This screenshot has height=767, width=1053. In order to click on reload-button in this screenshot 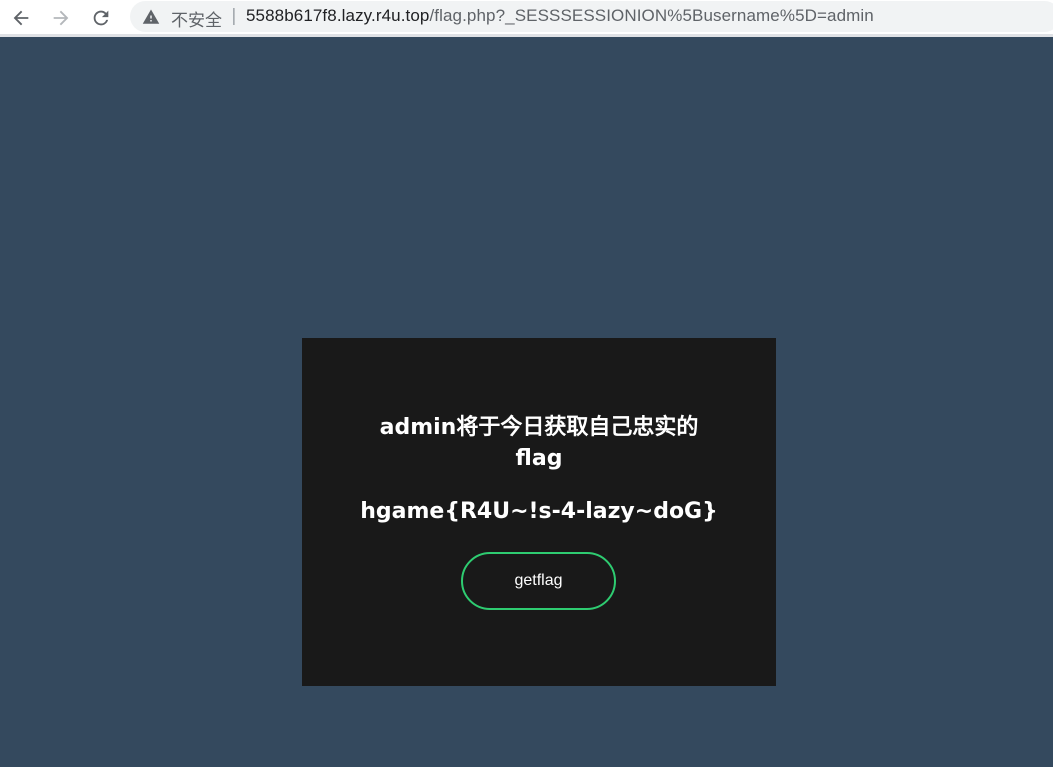, I will do `click(101, 18)`.